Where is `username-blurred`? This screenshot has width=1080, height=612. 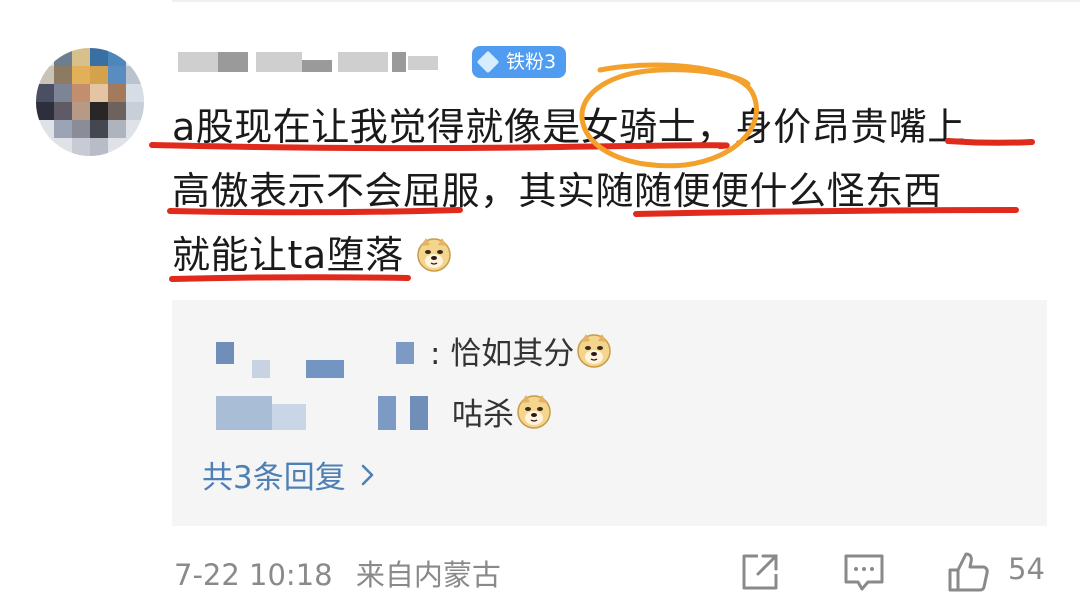 username-blurred is located at coordinates (318, 63).